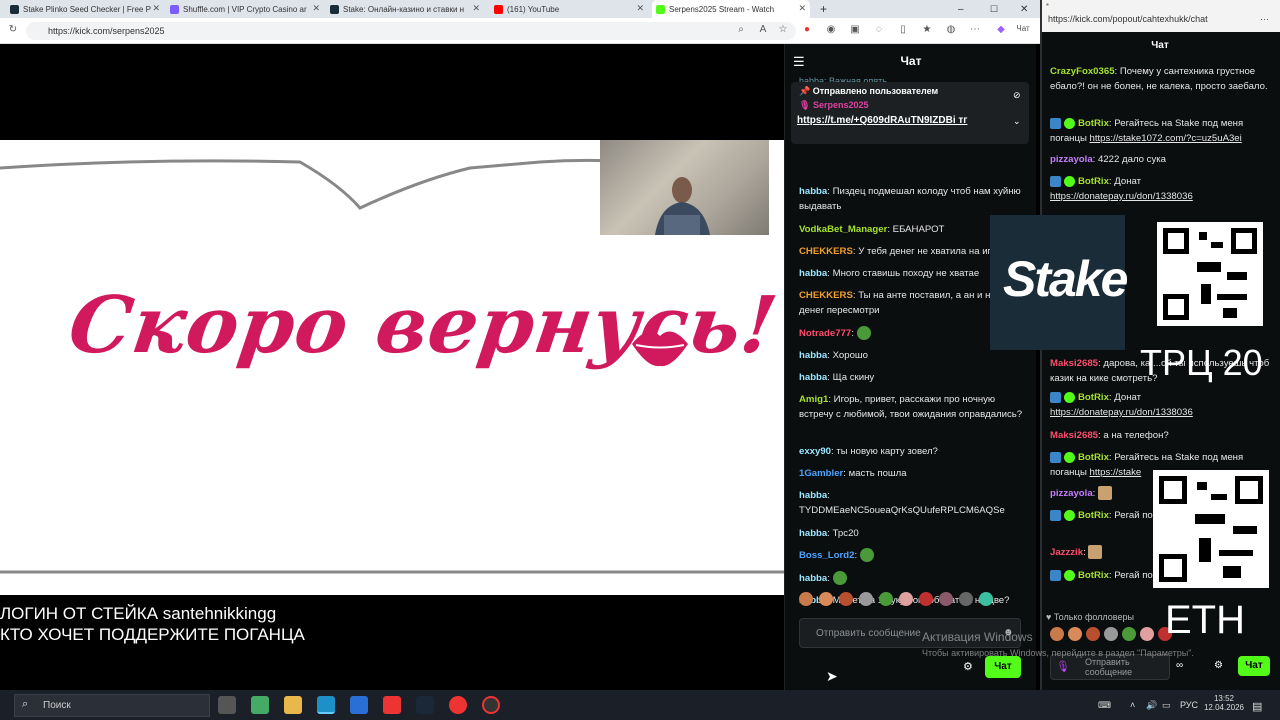  What do you see at coordinates (843, 229) in the screenshot?
I see `chat-username: VodkaBet_Manager` at bounding box center [843, 229].